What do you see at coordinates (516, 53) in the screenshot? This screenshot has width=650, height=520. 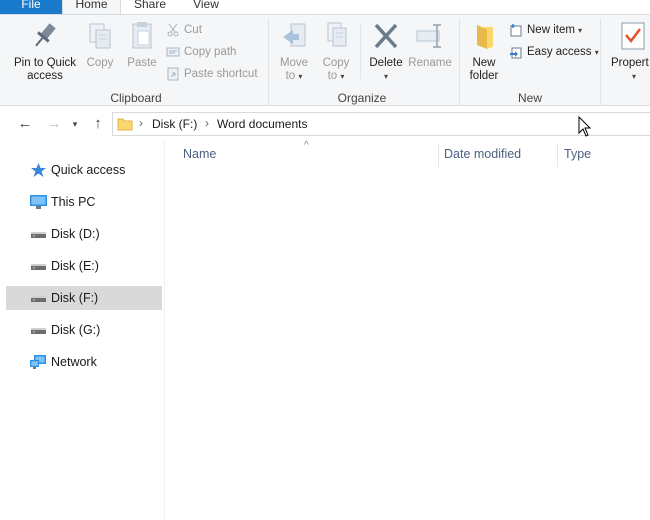 I see `easy-access-icon` at bounding box center [516, 53].